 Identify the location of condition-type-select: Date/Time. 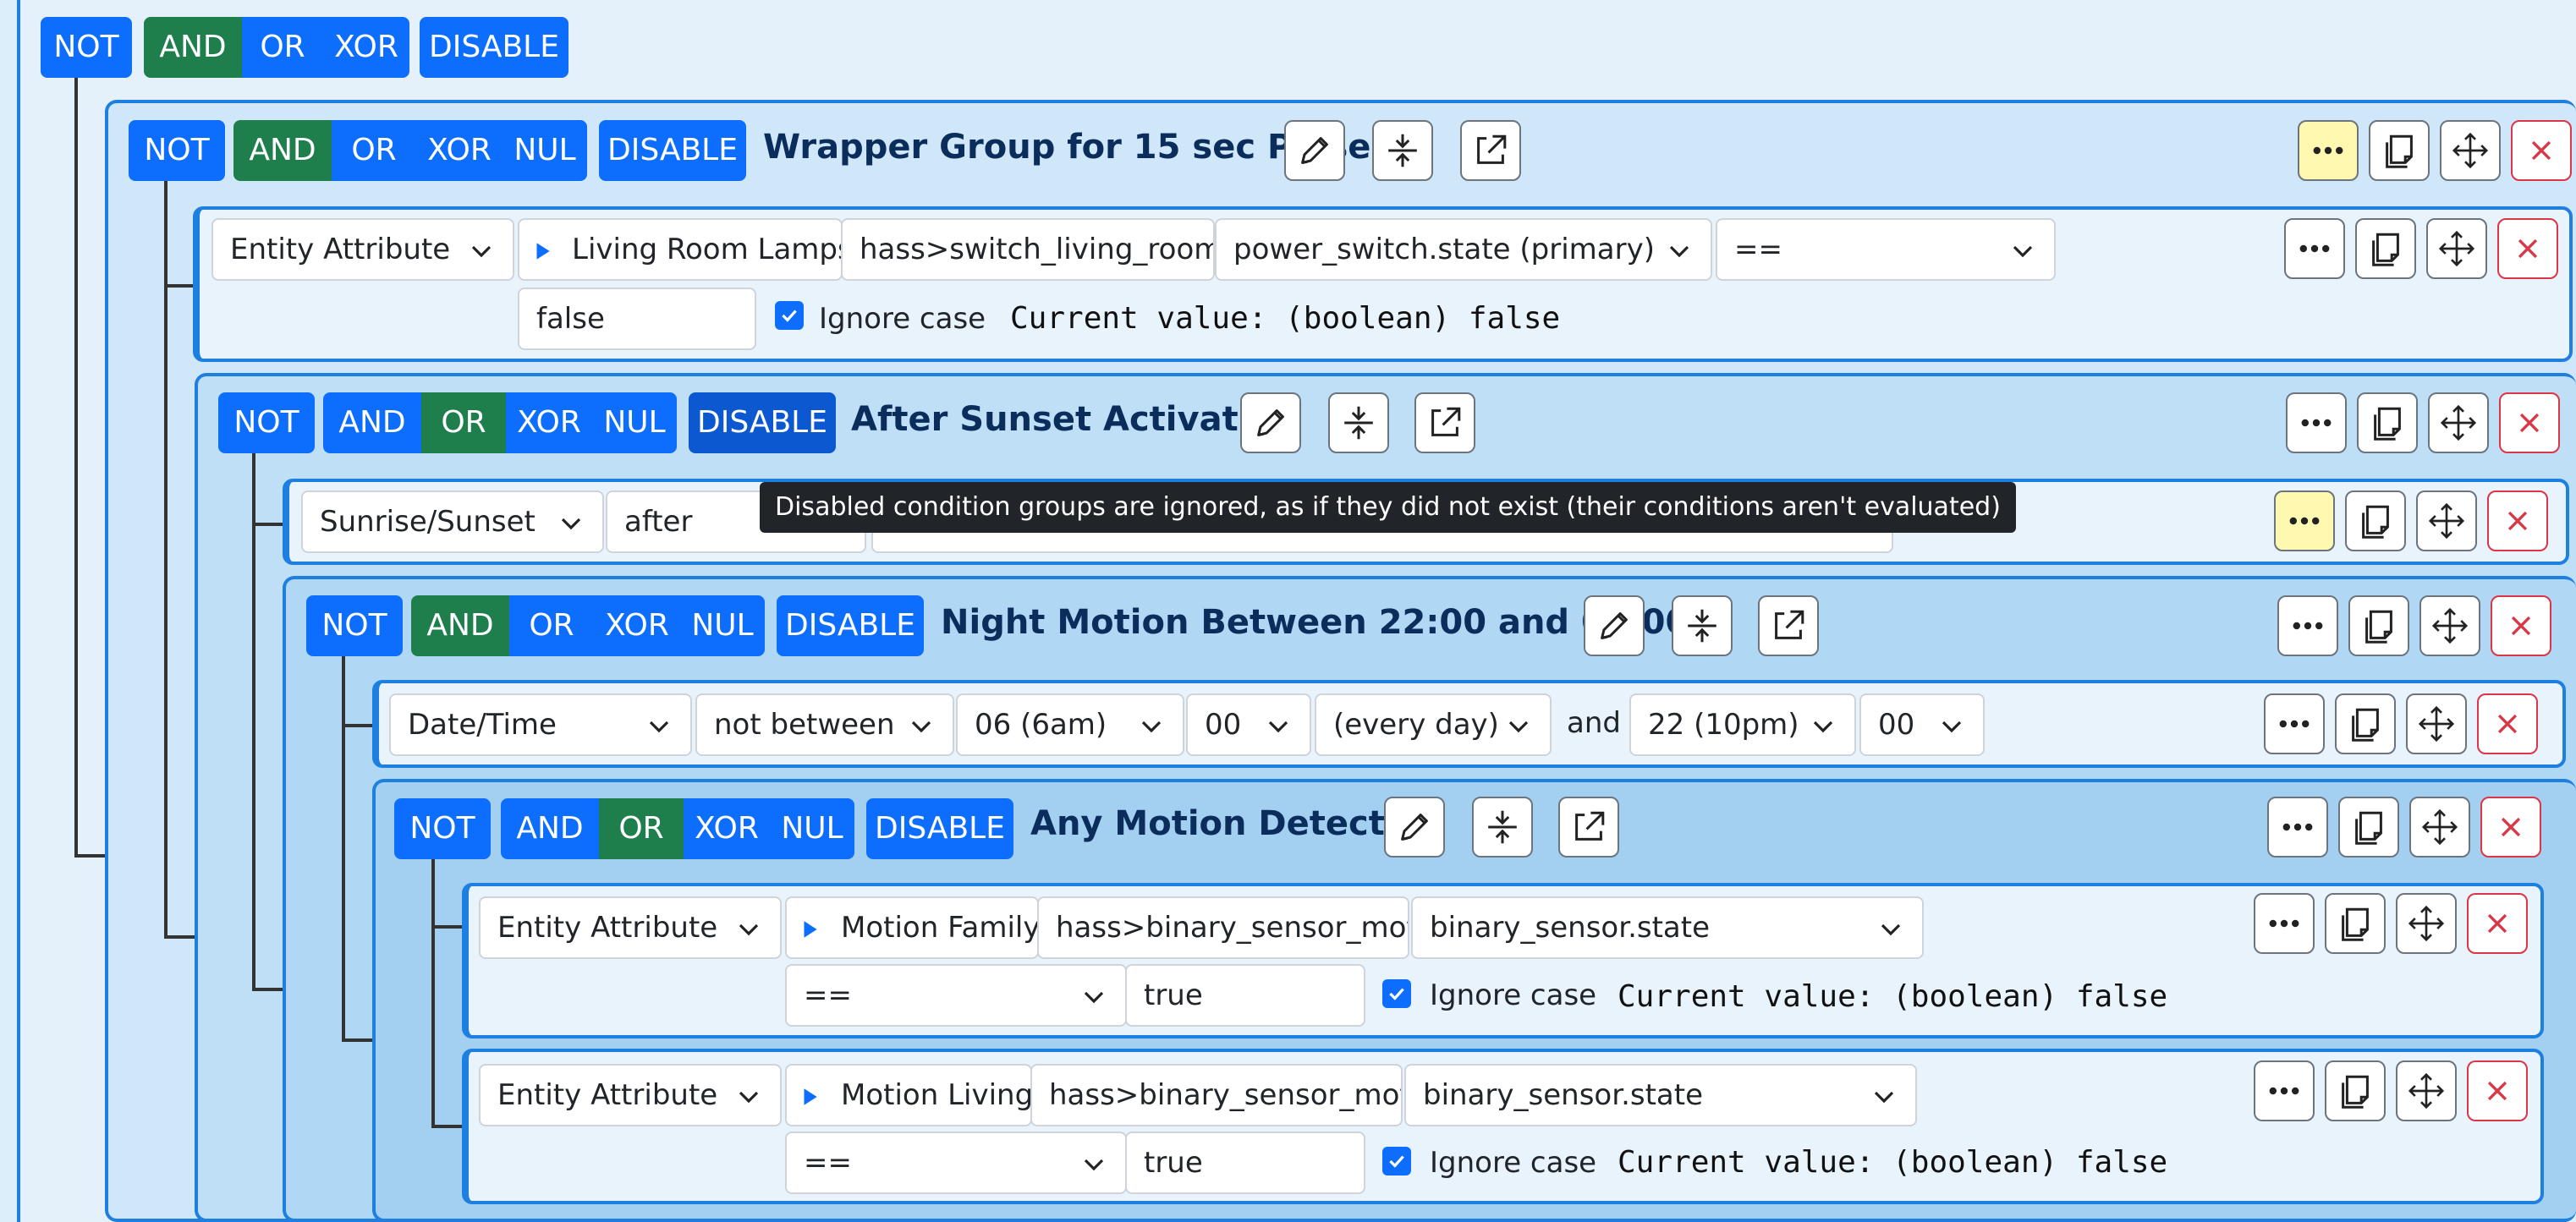
(540, 724).